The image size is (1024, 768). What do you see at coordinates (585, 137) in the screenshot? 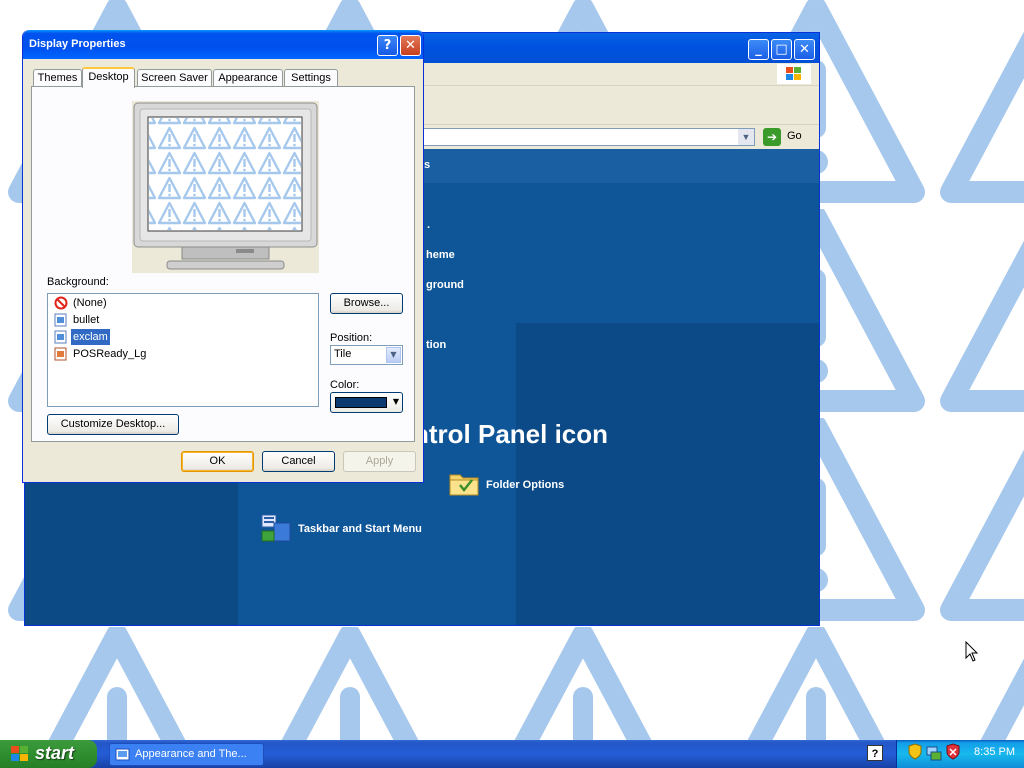
I see `address-input: ▼` at bounding box center [585, 137].